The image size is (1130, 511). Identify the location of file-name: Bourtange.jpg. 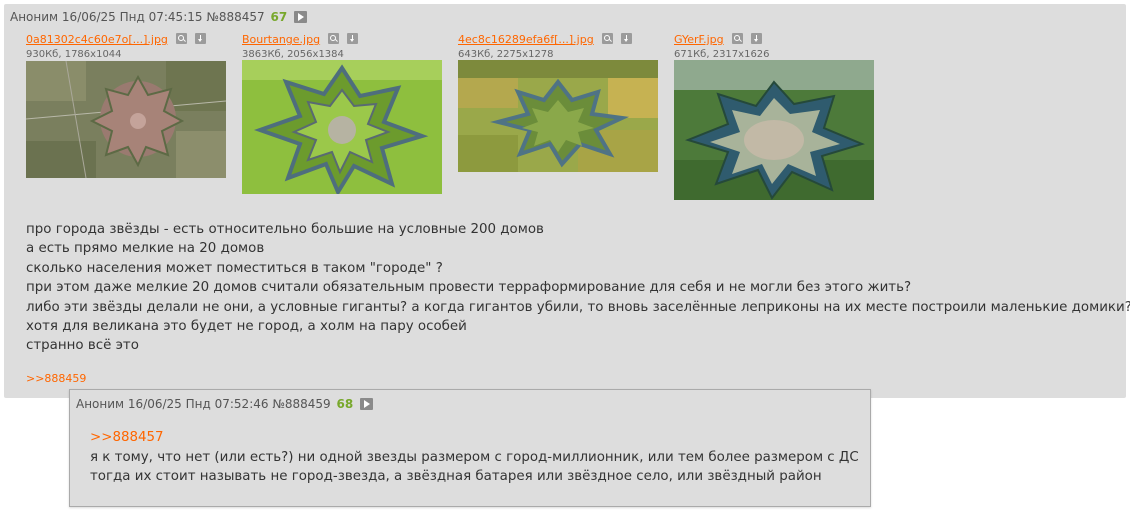
(281, 39).